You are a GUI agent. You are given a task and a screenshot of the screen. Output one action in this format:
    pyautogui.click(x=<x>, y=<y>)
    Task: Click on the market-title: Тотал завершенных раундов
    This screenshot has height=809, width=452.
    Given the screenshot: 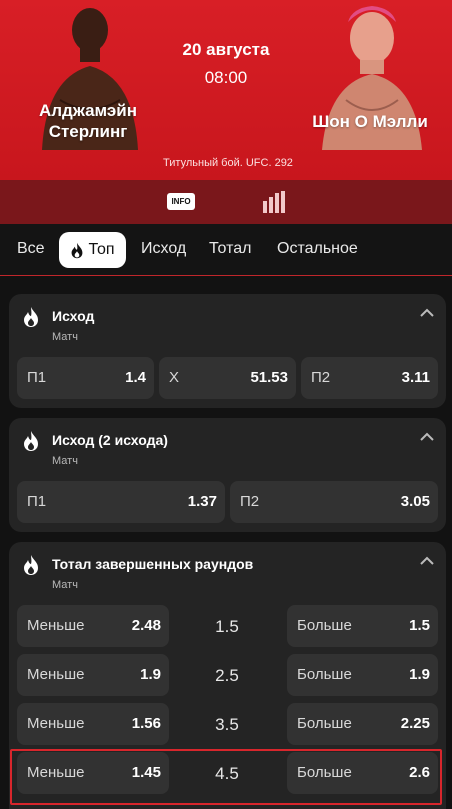 What is the action you would take?
    pyautogui.click(x=153, y=564)
    